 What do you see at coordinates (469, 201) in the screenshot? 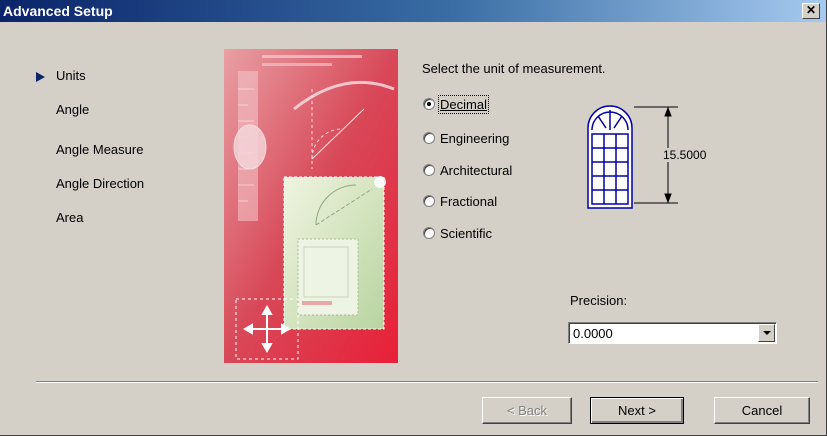
I see `radio-label-fractional: Fractional` at bounding box center [469, 201].